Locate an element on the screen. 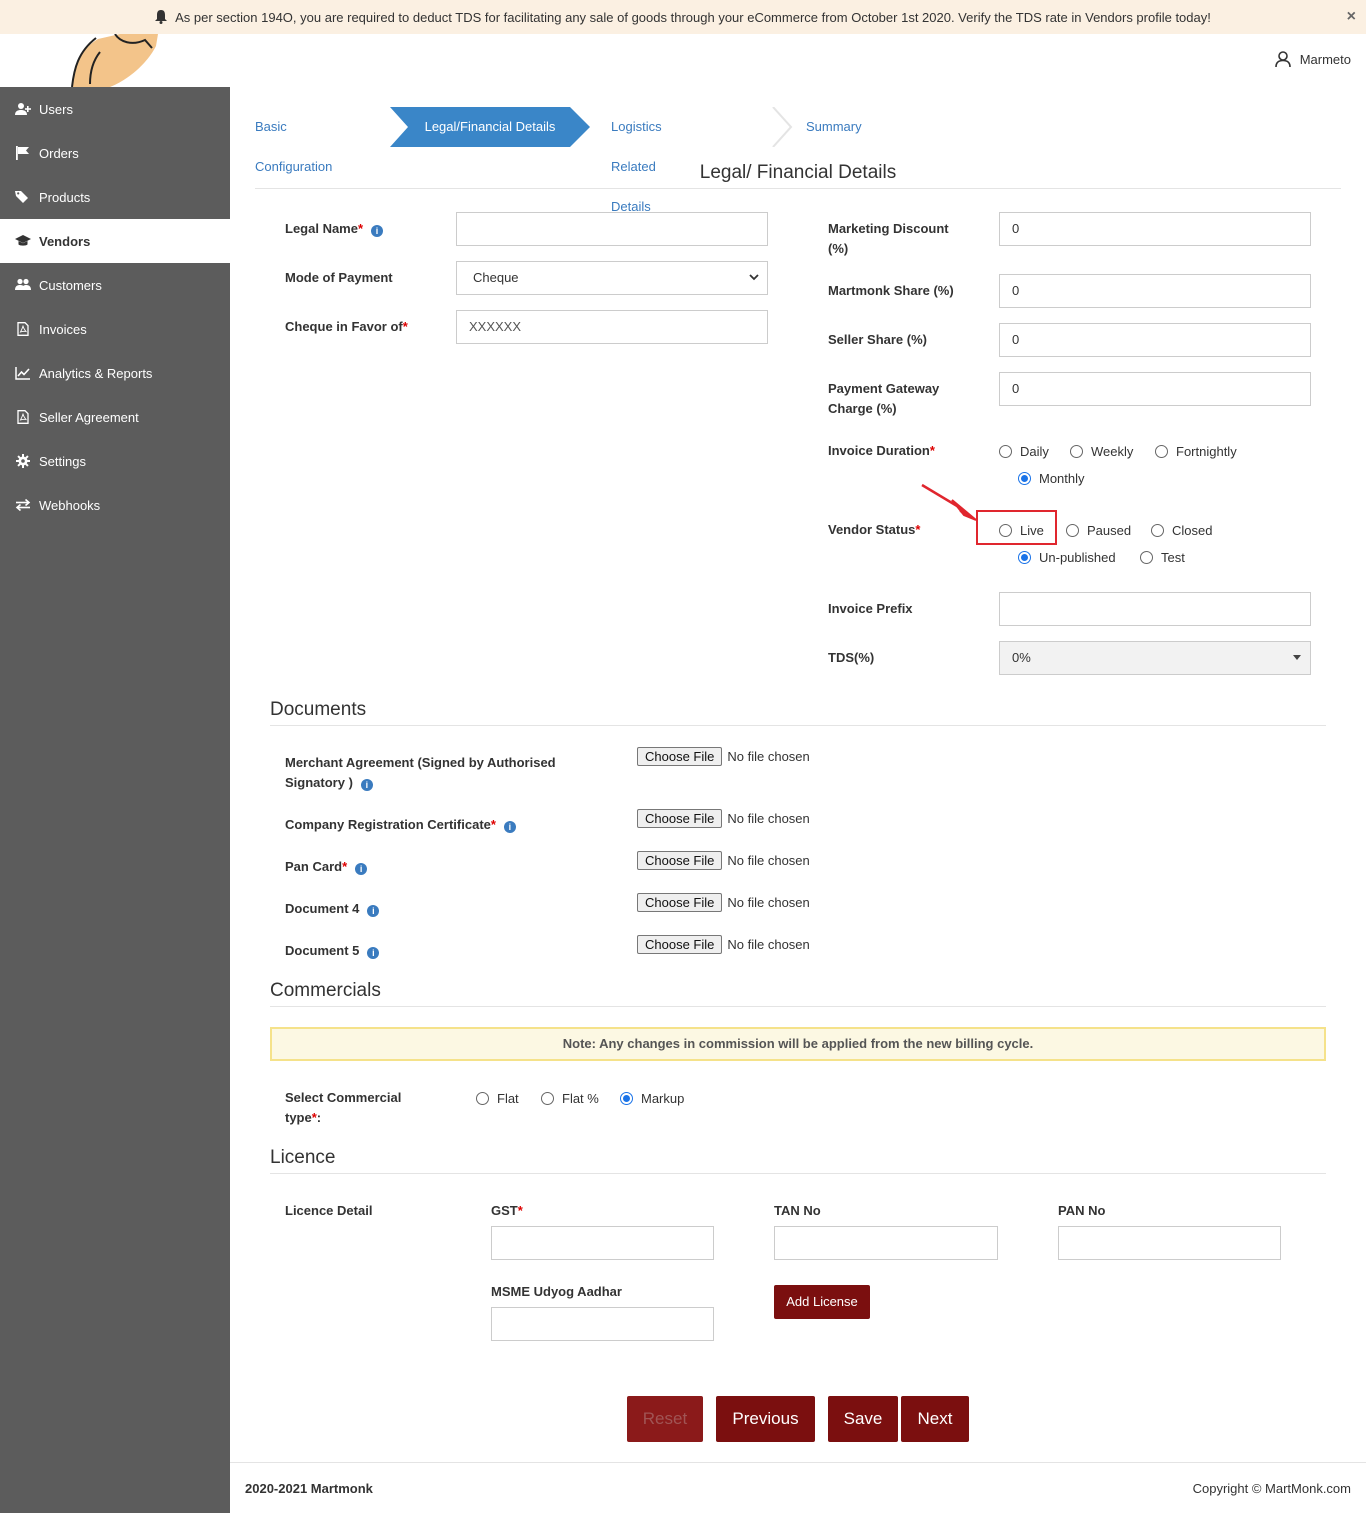  document-5-file: Choose File No file chosen is located at coordinates (723, 944).